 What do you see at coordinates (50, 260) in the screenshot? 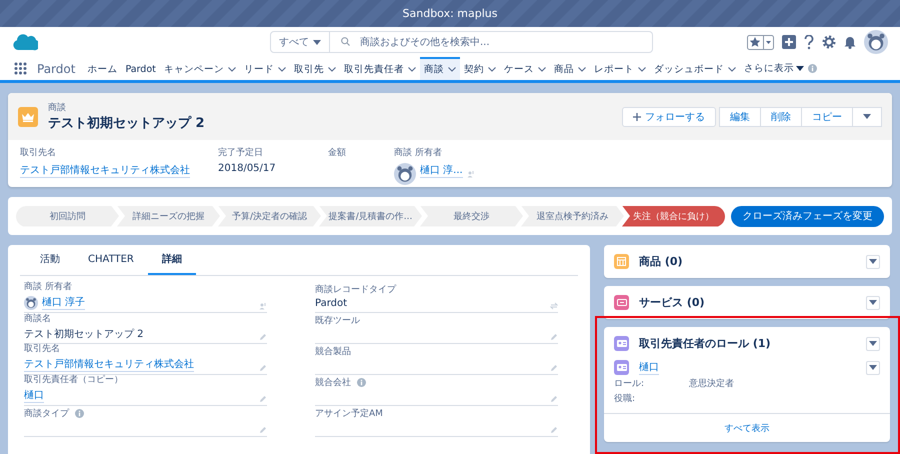
I see `record-tab: 活動` at bounding box center [50, 260].